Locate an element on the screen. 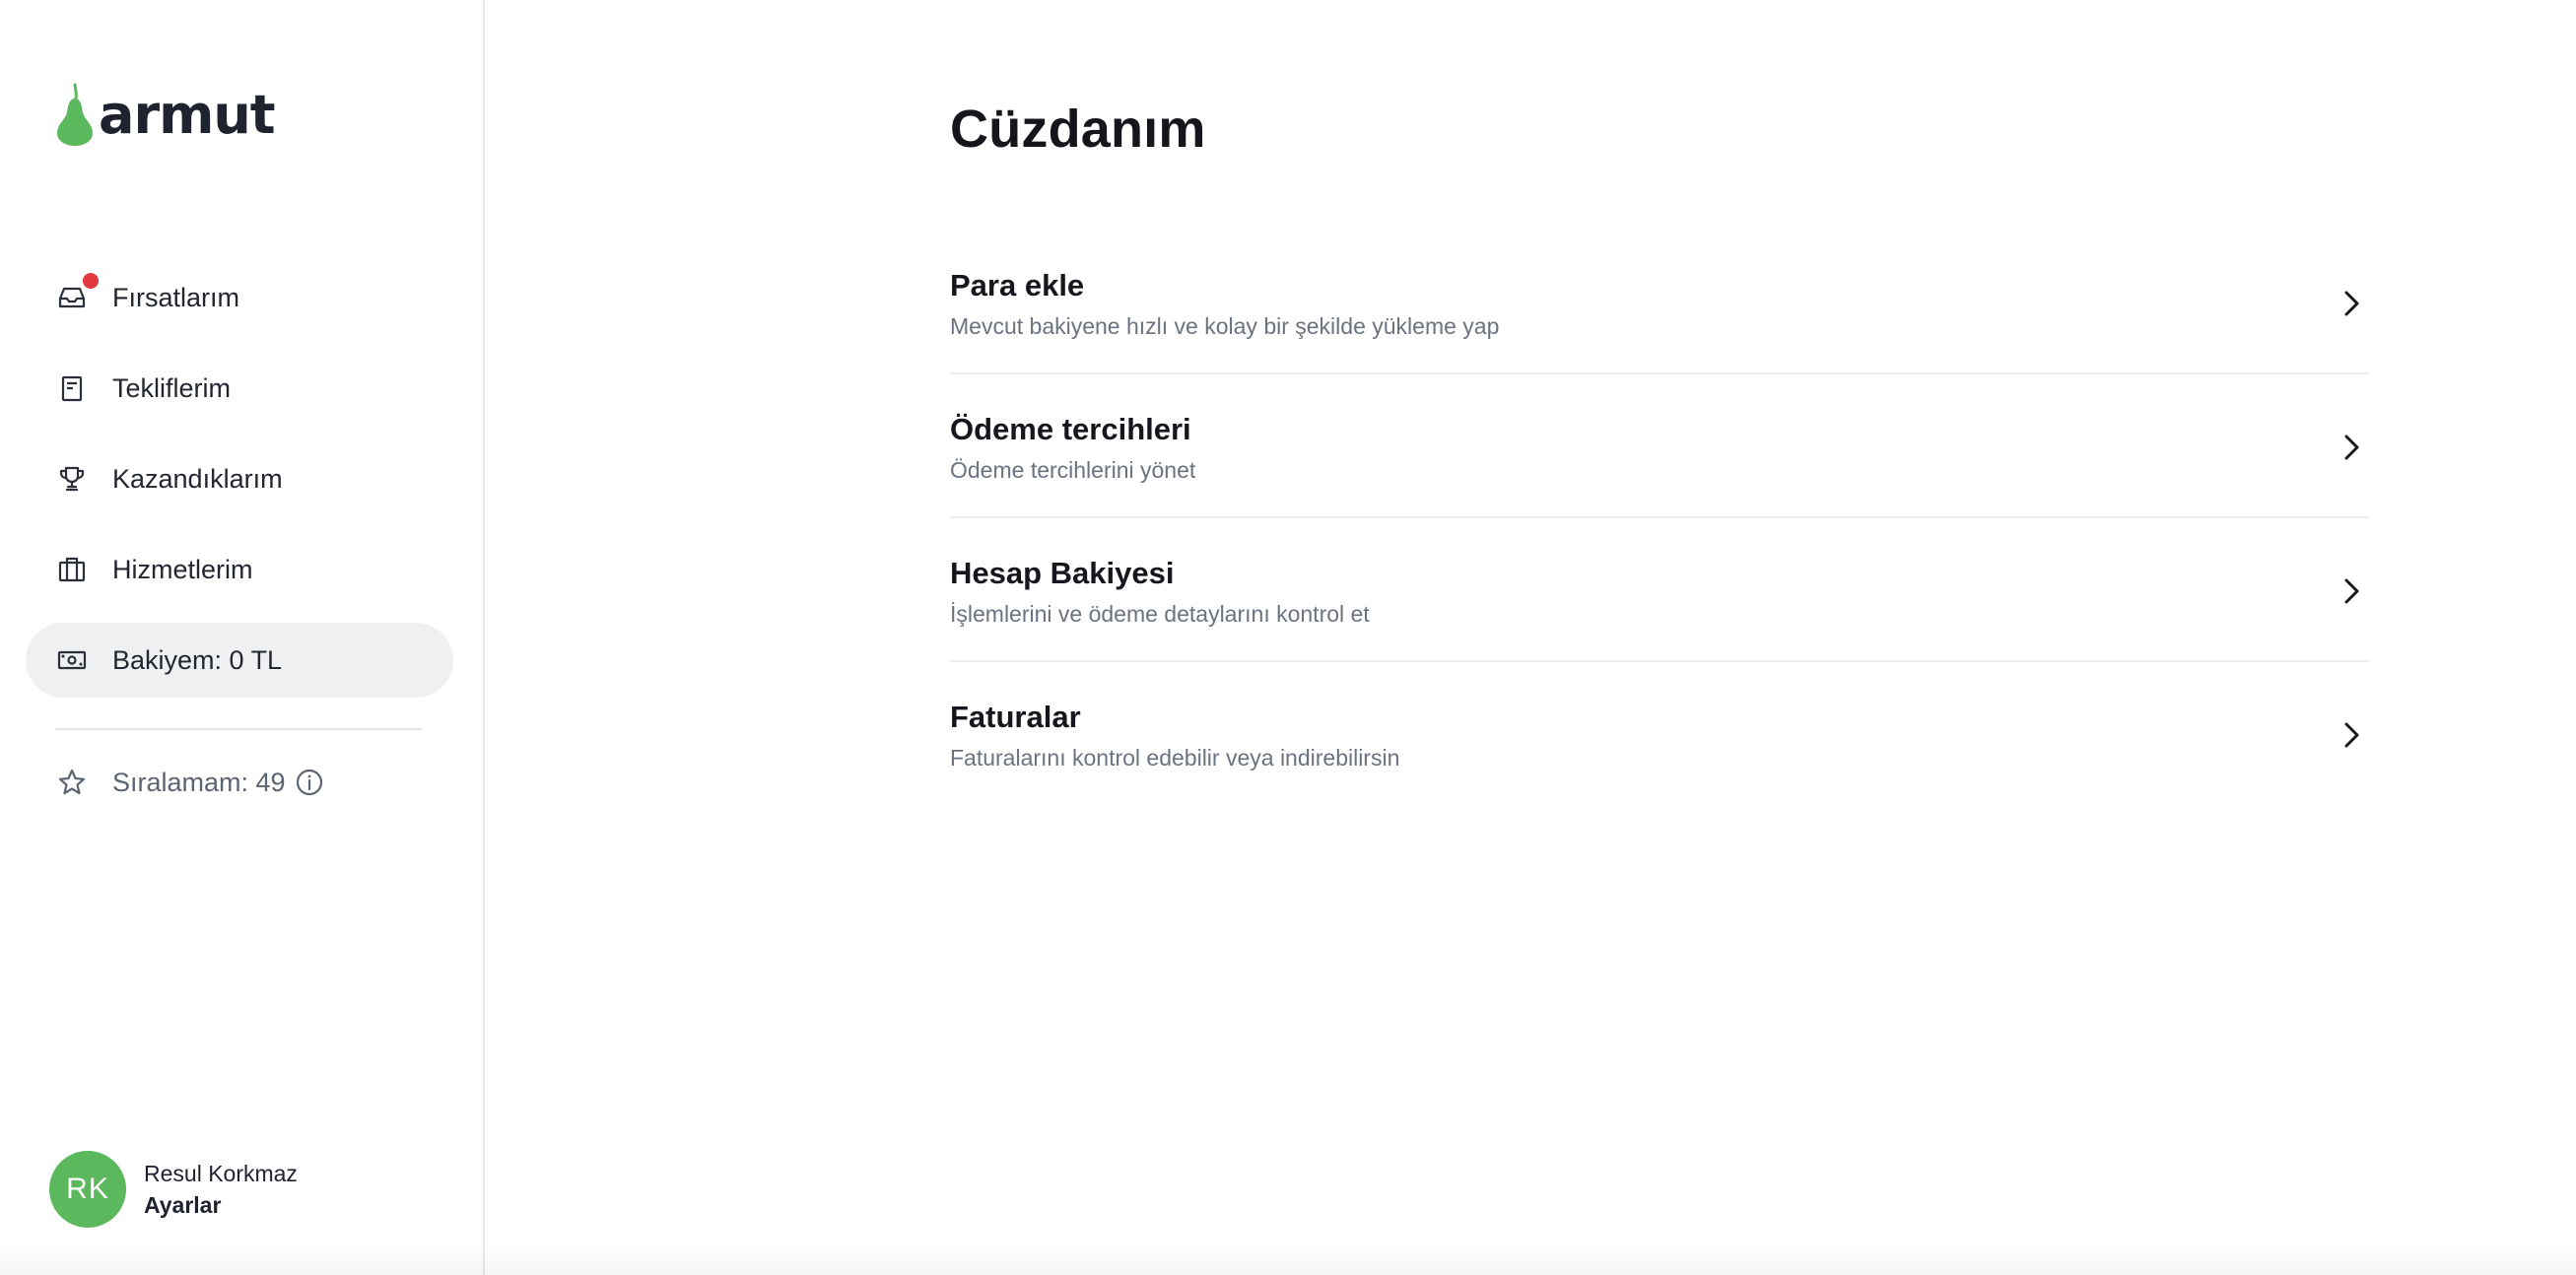 The image size is (2576, 1275). info-icon is located at coordinates (309, 782).